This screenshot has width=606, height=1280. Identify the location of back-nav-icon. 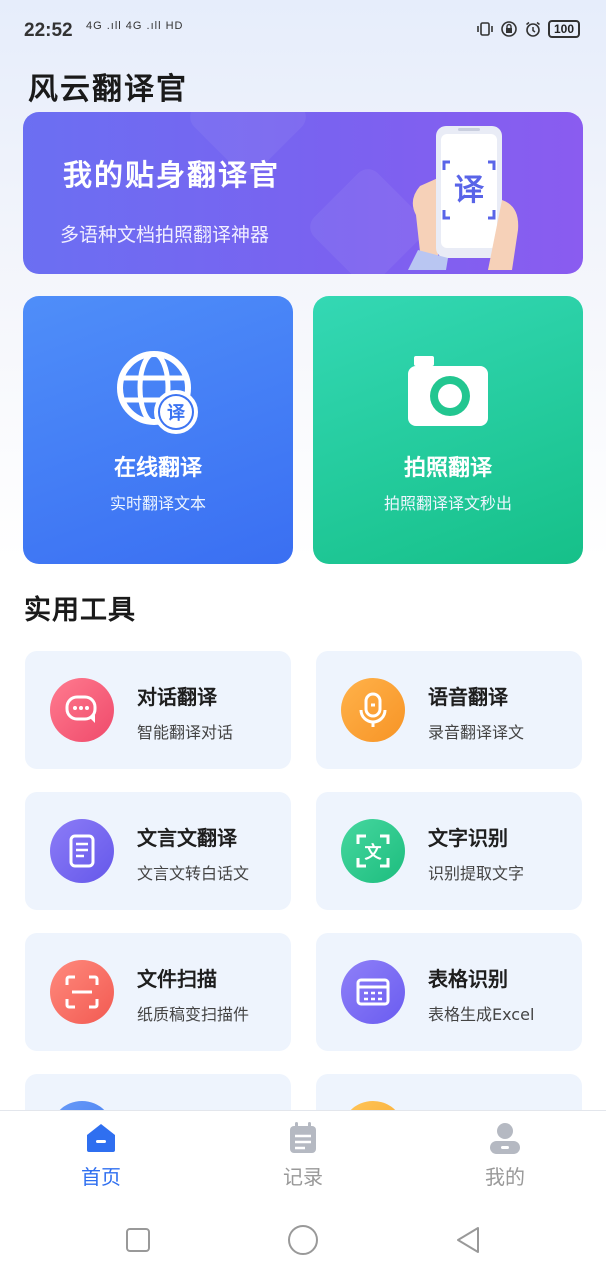
(468, 1240).